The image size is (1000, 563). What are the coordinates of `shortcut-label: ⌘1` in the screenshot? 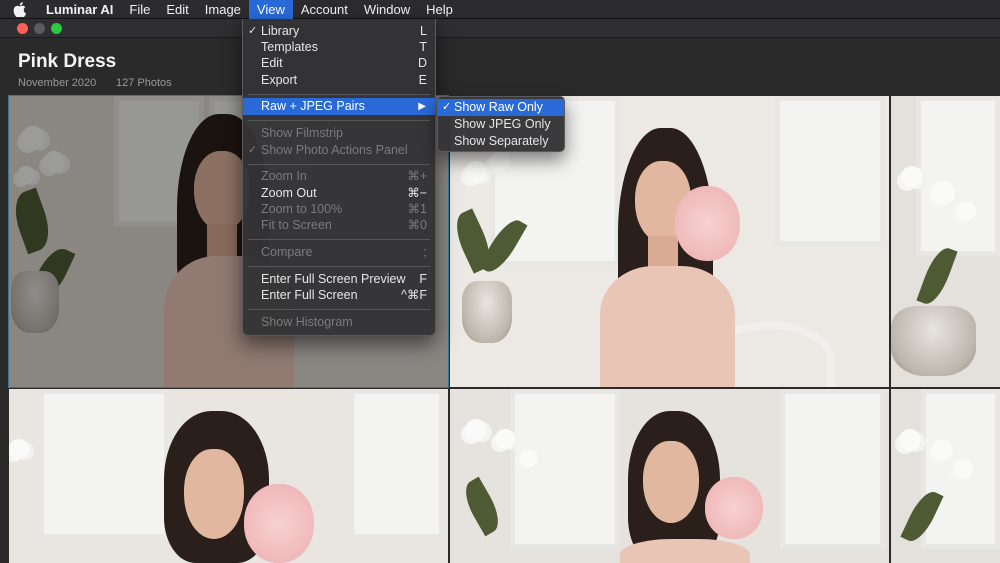 It's located at (417, 209).